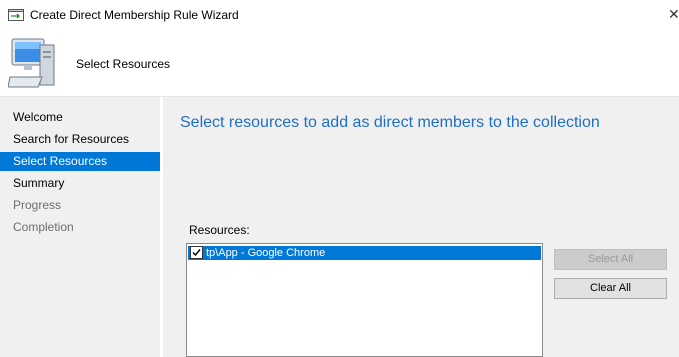 This screenshot has height=357, width=679. What do you see at coordinates (16, 15) in the screenshot?
I see `wizard-window-icon` at bounding box center [16, 15].